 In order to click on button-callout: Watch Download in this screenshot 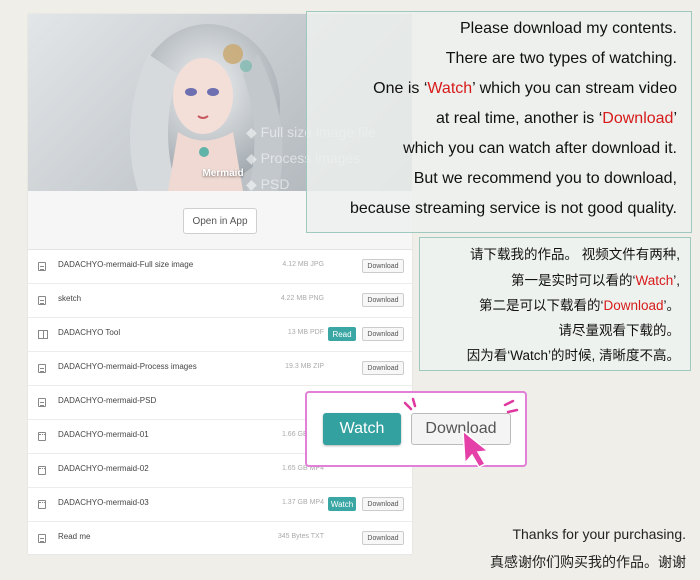, I will do `click(416, 429)`.